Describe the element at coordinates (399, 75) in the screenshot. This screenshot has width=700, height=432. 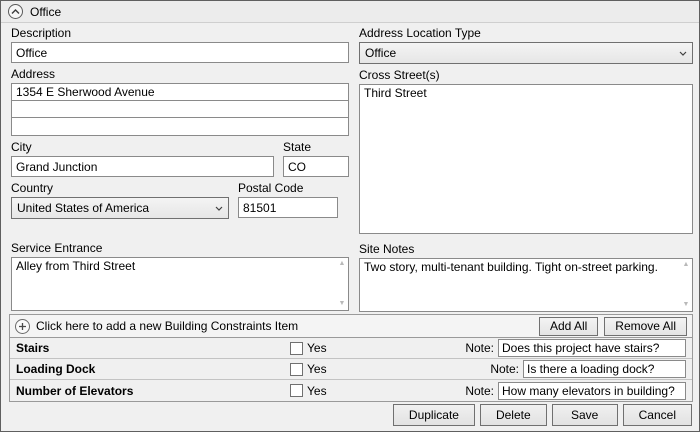
I see `cross-streets-label: Cross Street(s)` at that location.